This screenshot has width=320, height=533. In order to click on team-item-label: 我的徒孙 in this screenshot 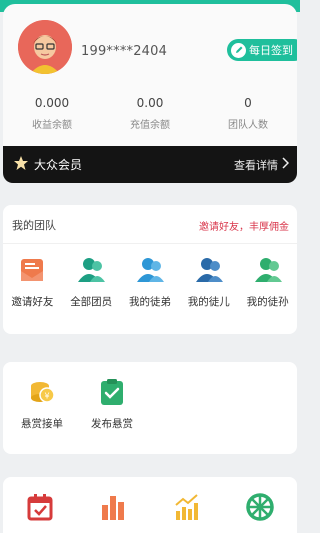, I will do `click(267, 302)`.